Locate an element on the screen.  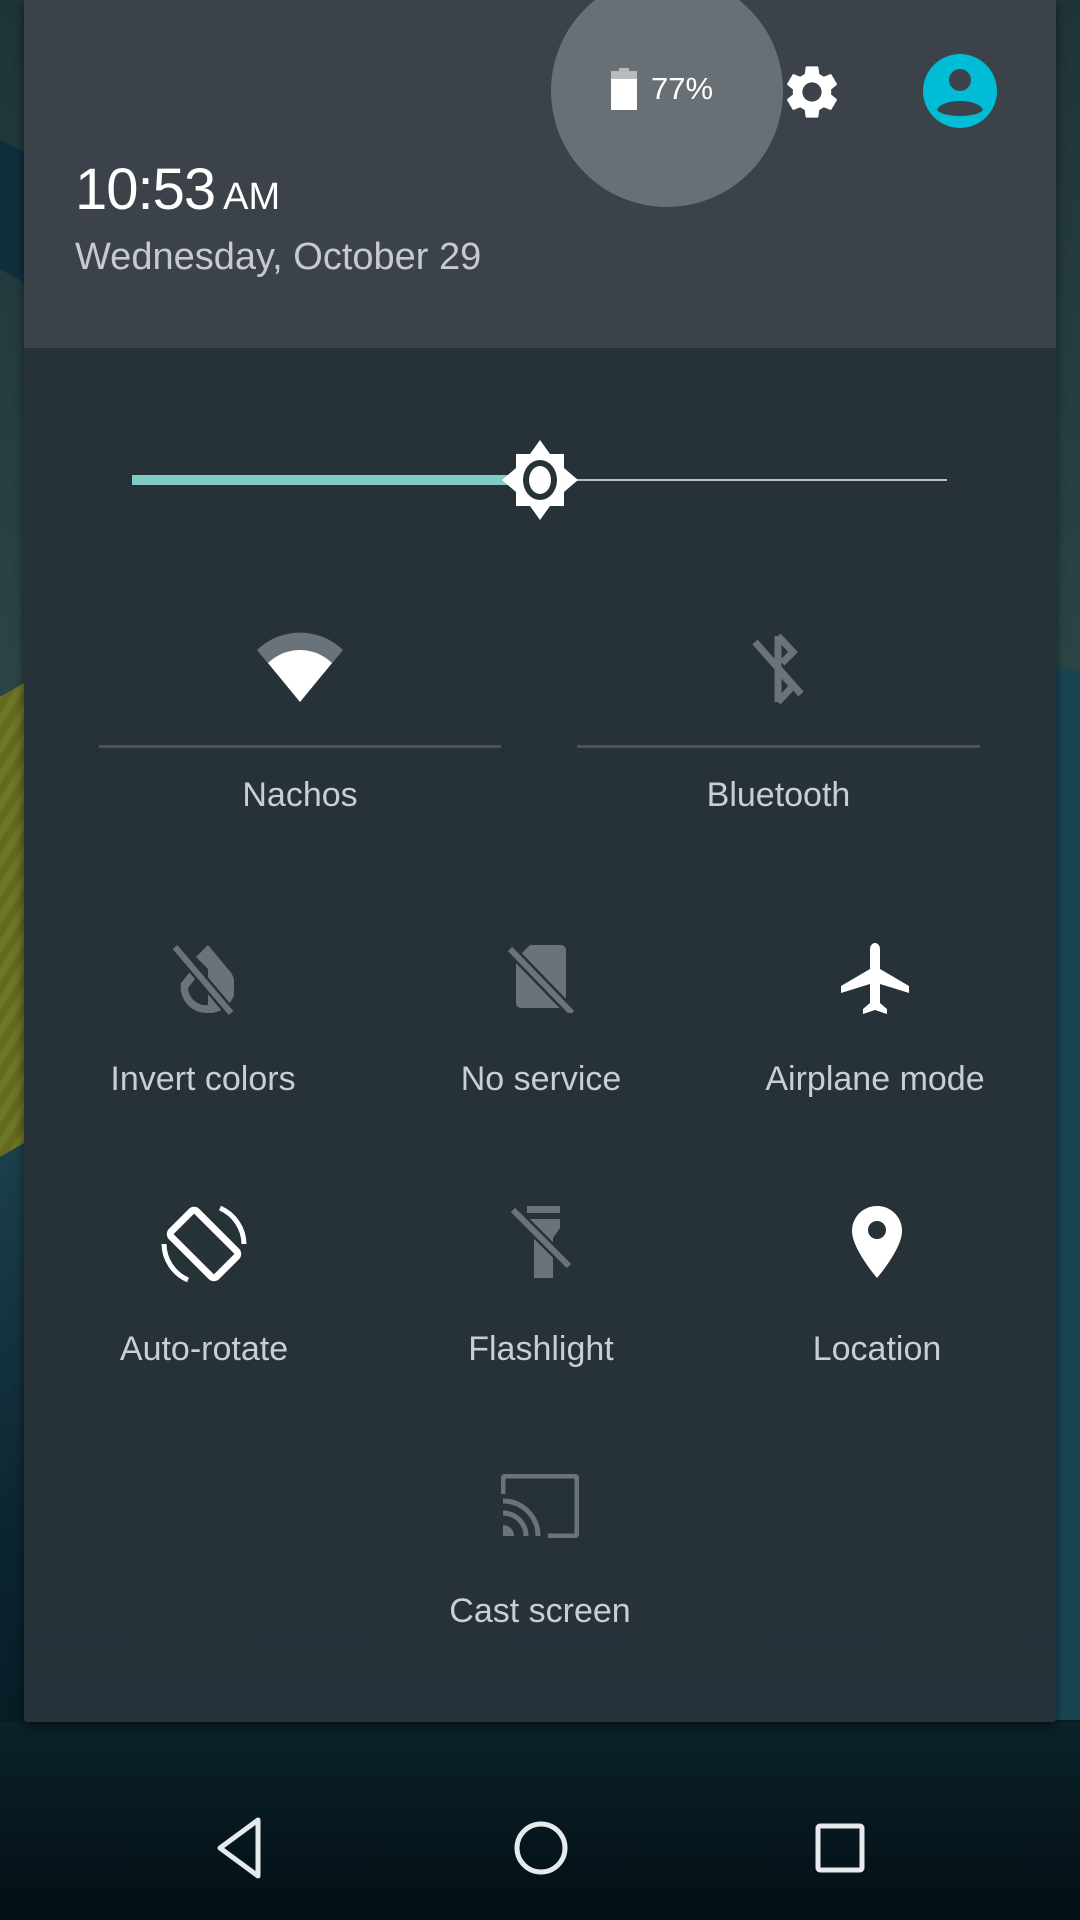
battery-button: 77% is located at coordinates (662, 89).